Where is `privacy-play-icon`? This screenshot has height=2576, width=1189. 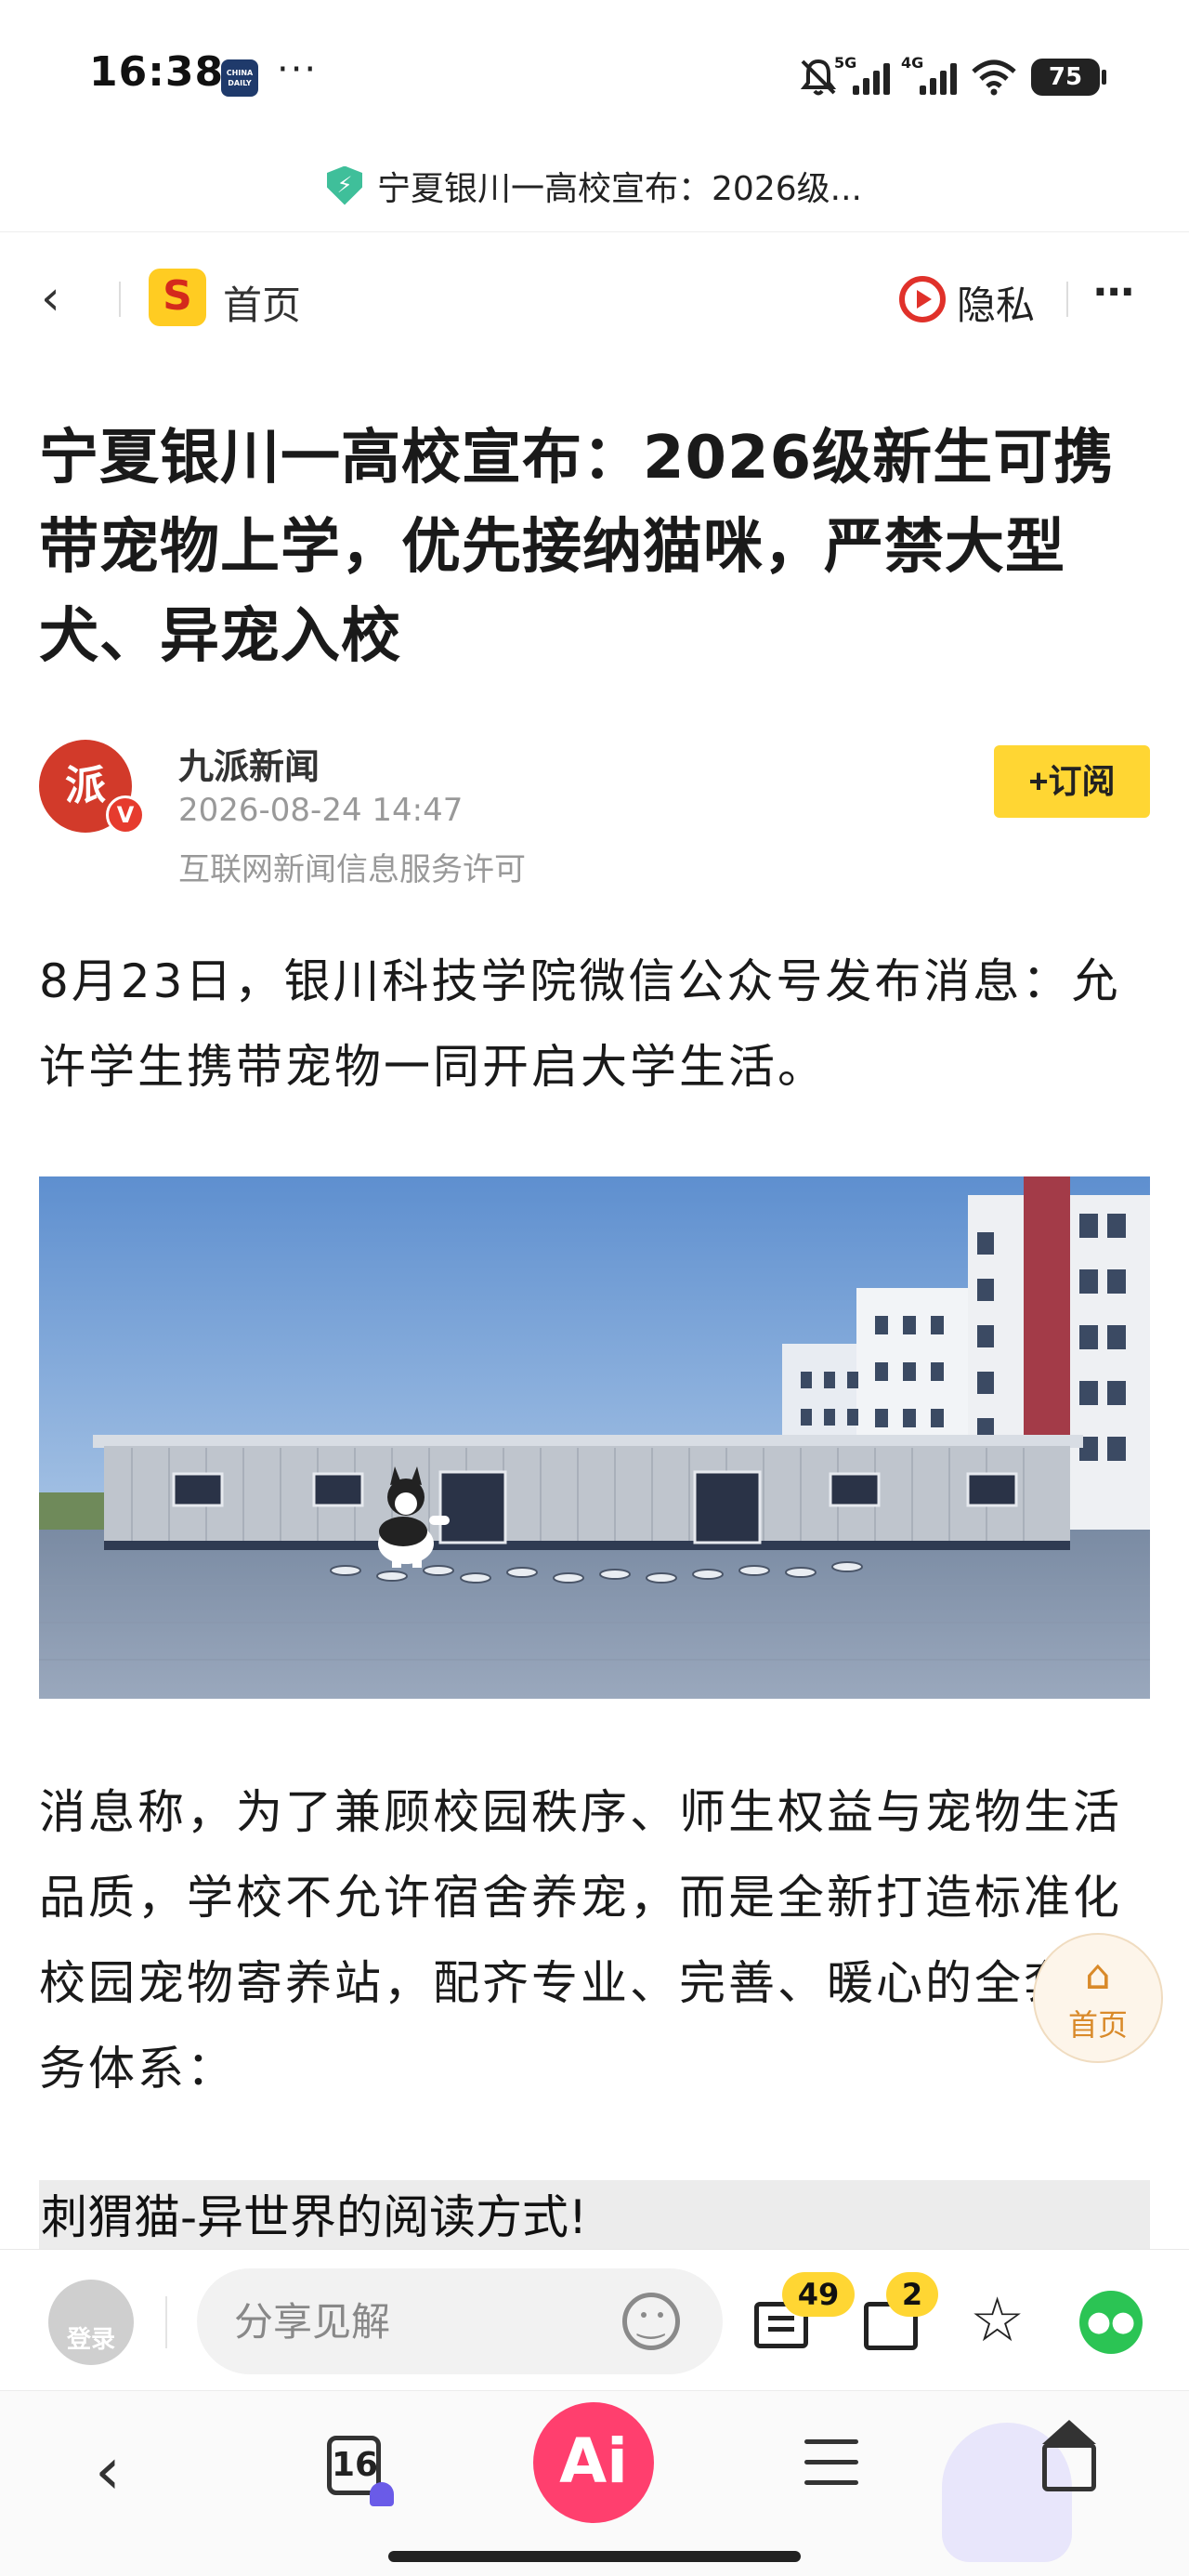
privacy-play-icon is located at coordinates (923, 299).